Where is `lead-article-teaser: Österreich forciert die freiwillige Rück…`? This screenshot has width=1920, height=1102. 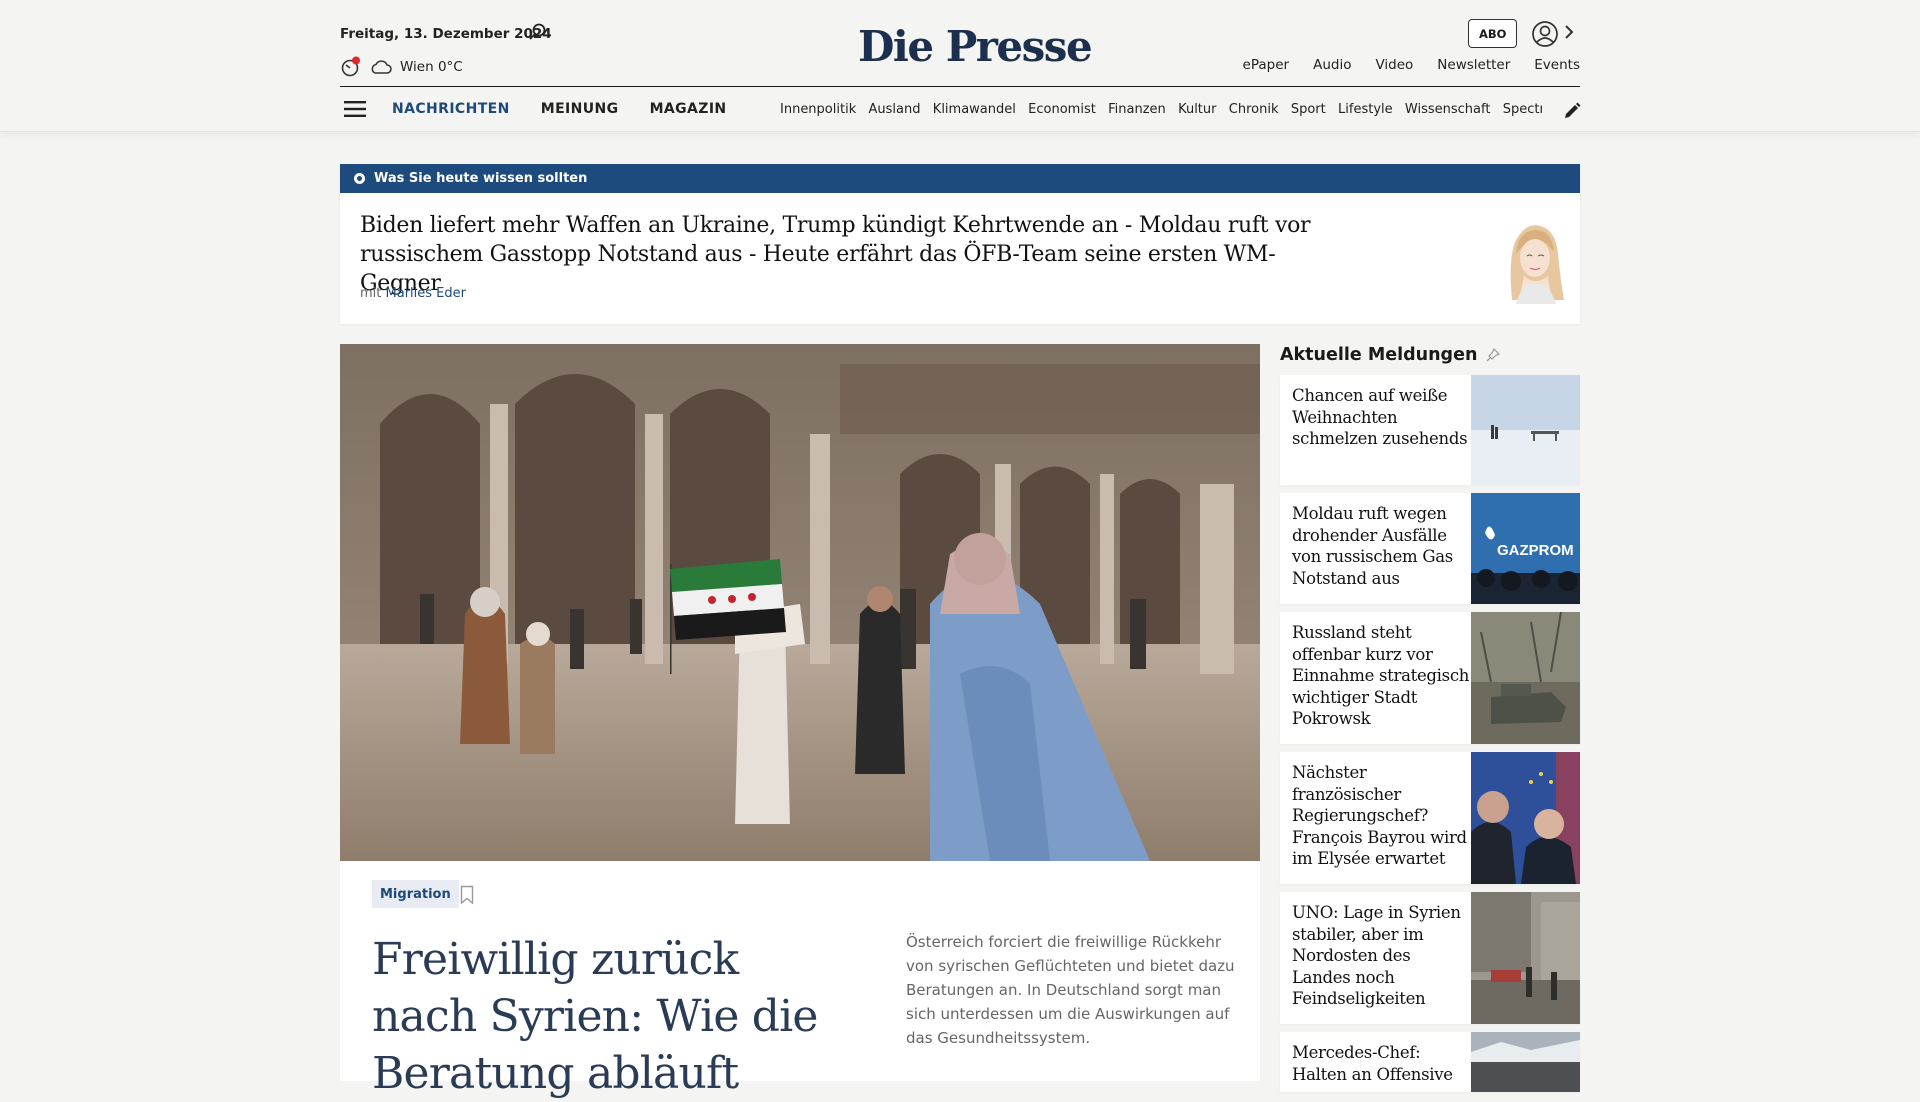 lead-article-teaser: Österreich forciert die freiwillige Rück… is located at coordinates (1070, 990).